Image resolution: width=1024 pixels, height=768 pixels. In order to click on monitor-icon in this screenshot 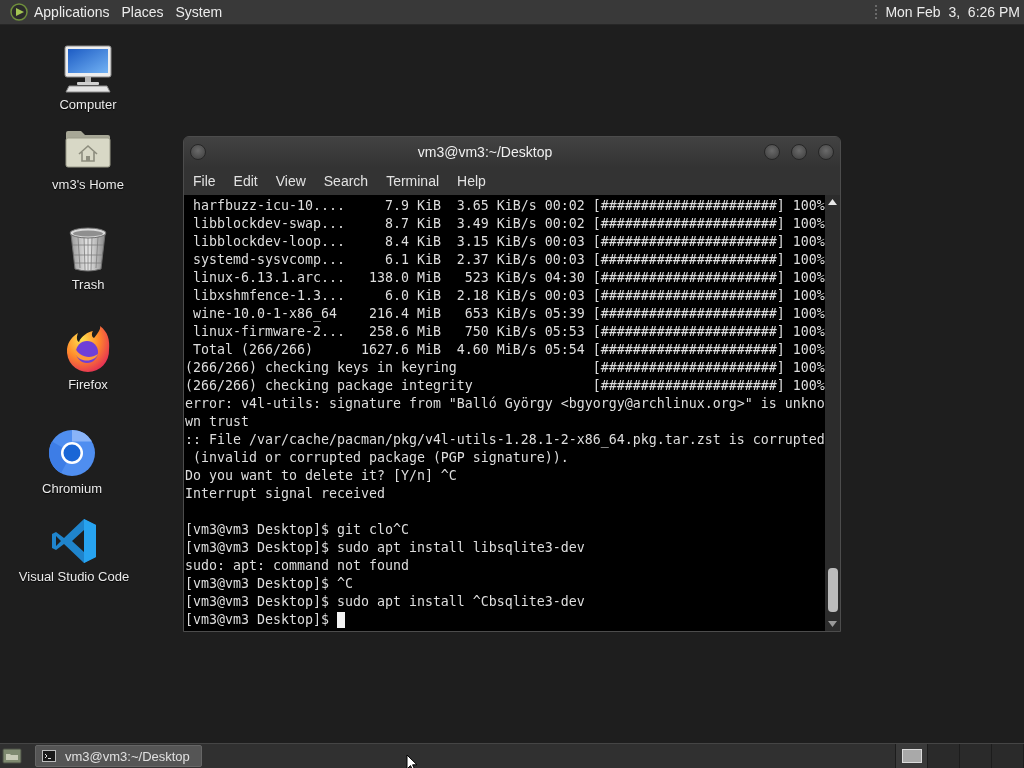, I will do `click(88, 69)`.